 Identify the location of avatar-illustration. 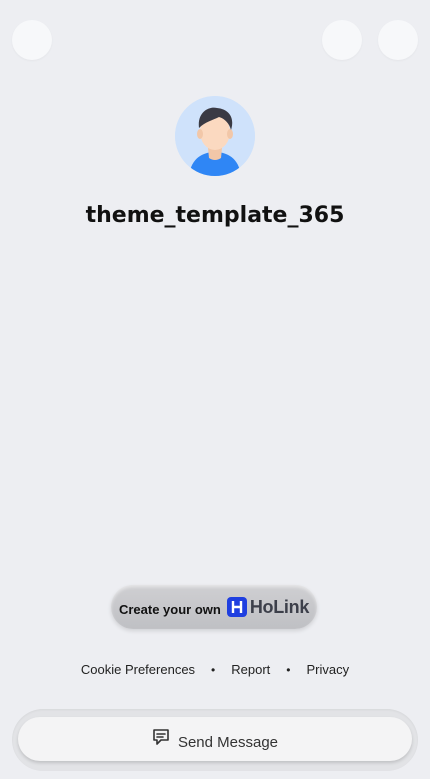
(215, 136).